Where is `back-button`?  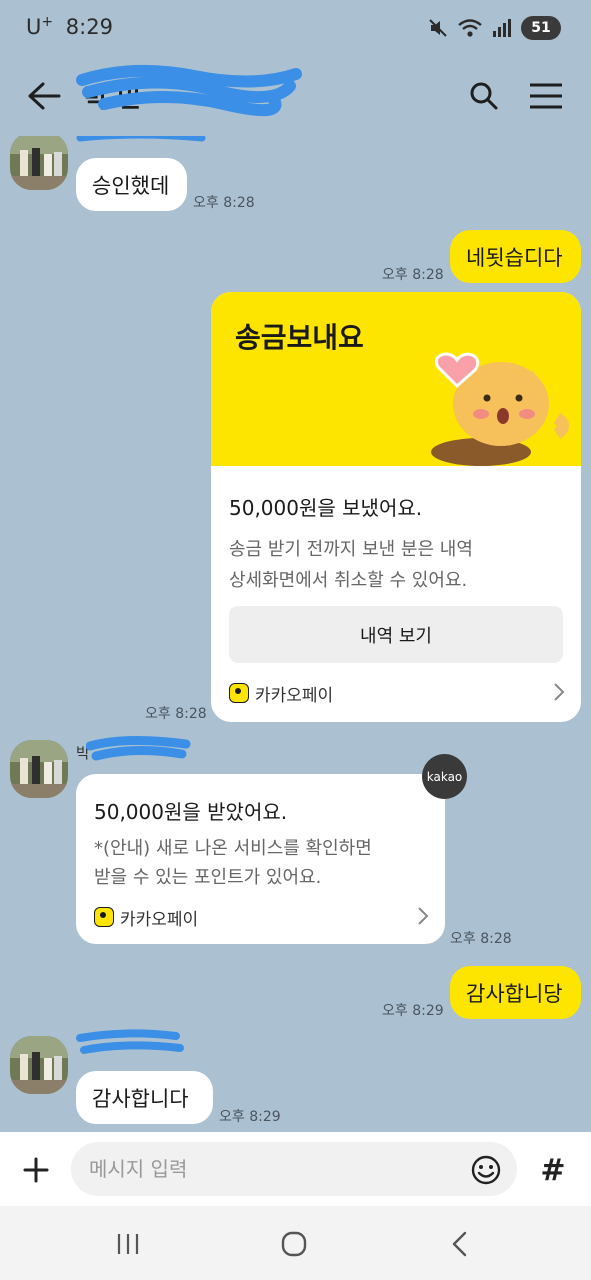 back-button is located at coordinates (44, 96).